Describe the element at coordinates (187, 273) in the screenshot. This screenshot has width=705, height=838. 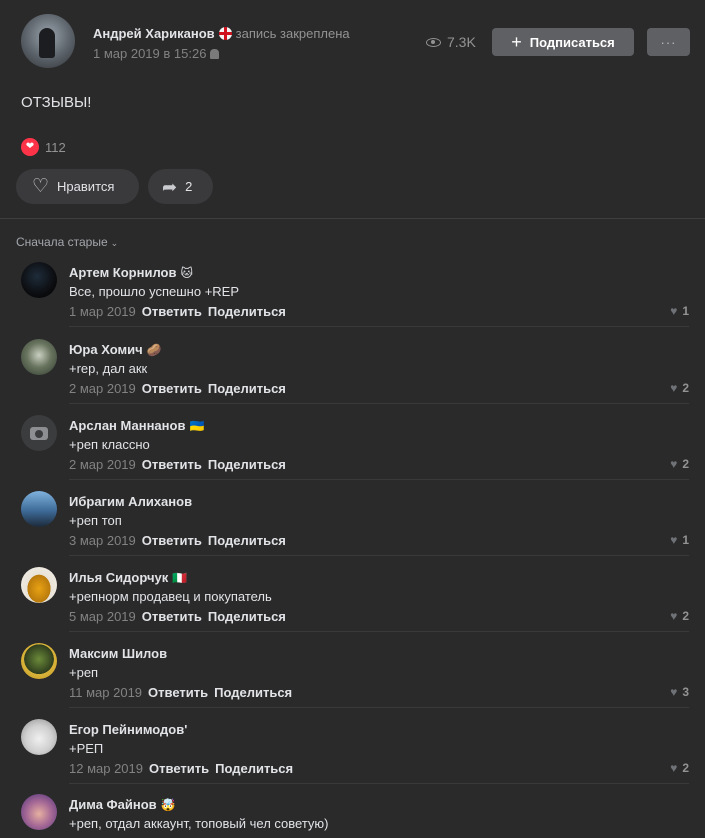
I see `status-emoji-icon: 🐱` at that location.